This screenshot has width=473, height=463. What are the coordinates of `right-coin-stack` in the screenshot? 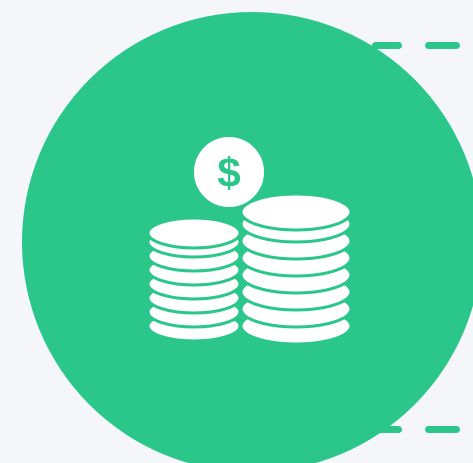 It's located at (296, 269).